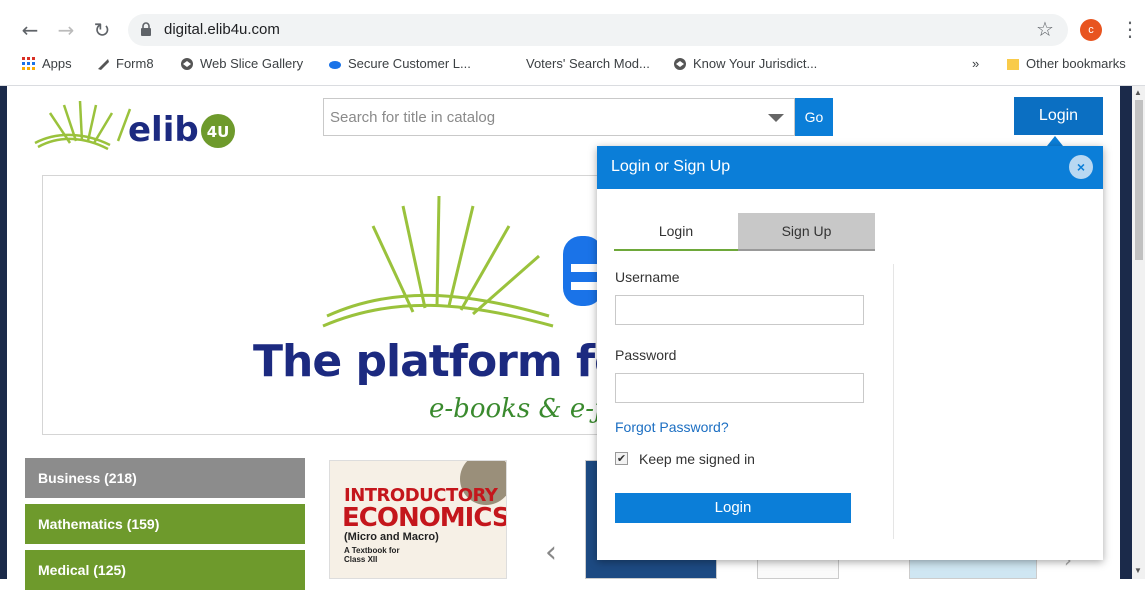  Describe the element at coordinates (1058, 116) in the screenshot. I see `header-login-button: Login` at that location.